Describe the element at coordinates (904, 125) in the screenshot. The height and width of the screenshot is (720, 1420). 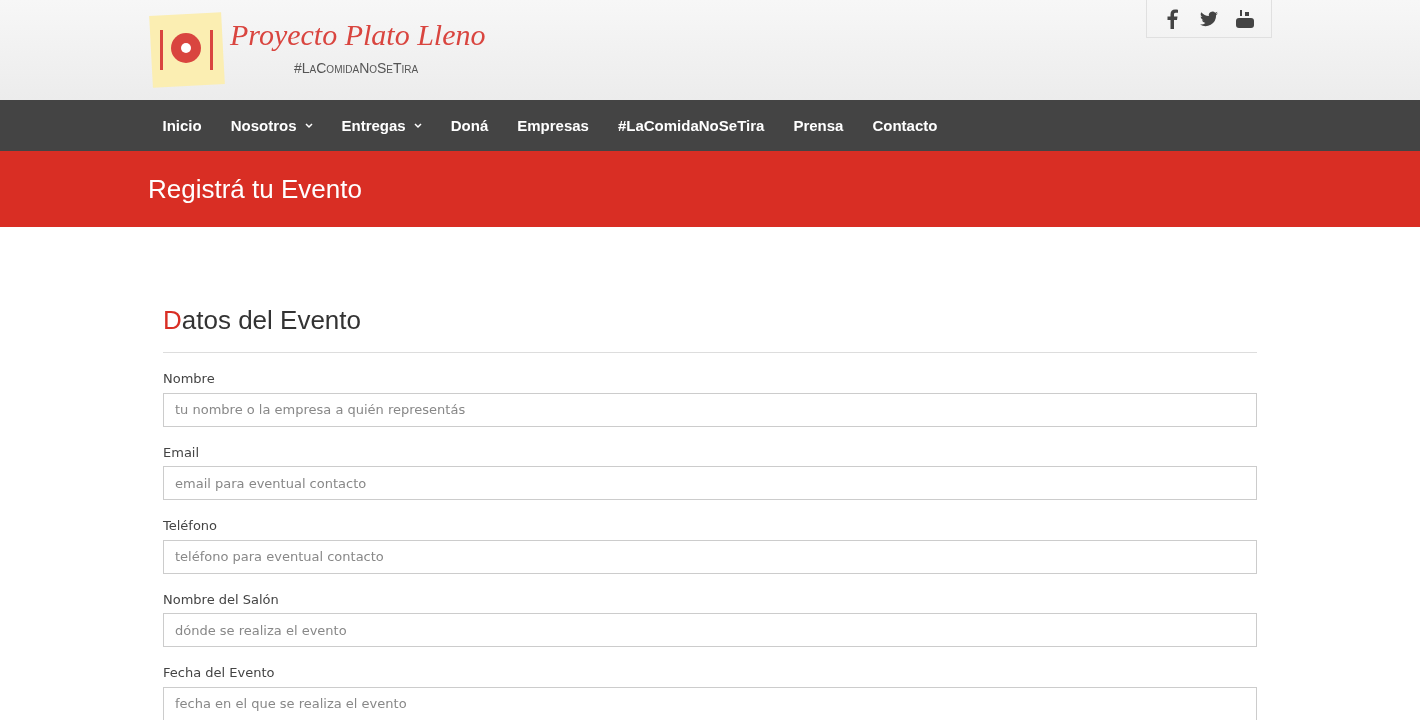
I see `nav-link: Contacto` at that location.